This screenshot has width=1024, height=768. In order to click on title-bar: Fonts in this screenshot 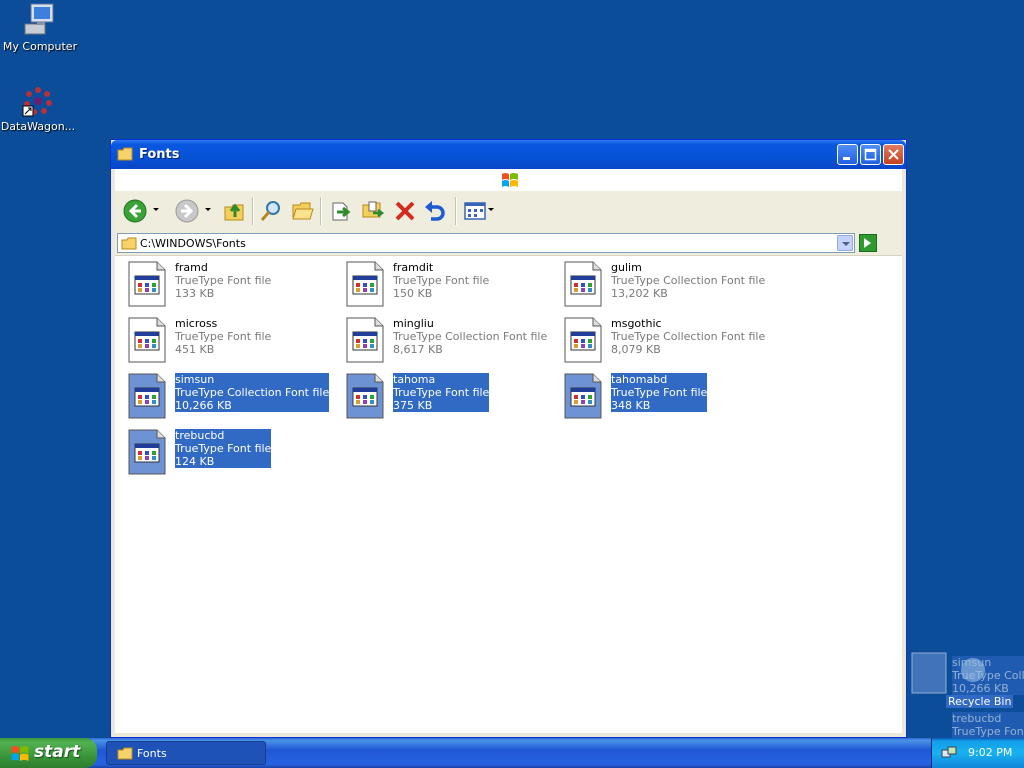, I will do `click(508, 154)`.